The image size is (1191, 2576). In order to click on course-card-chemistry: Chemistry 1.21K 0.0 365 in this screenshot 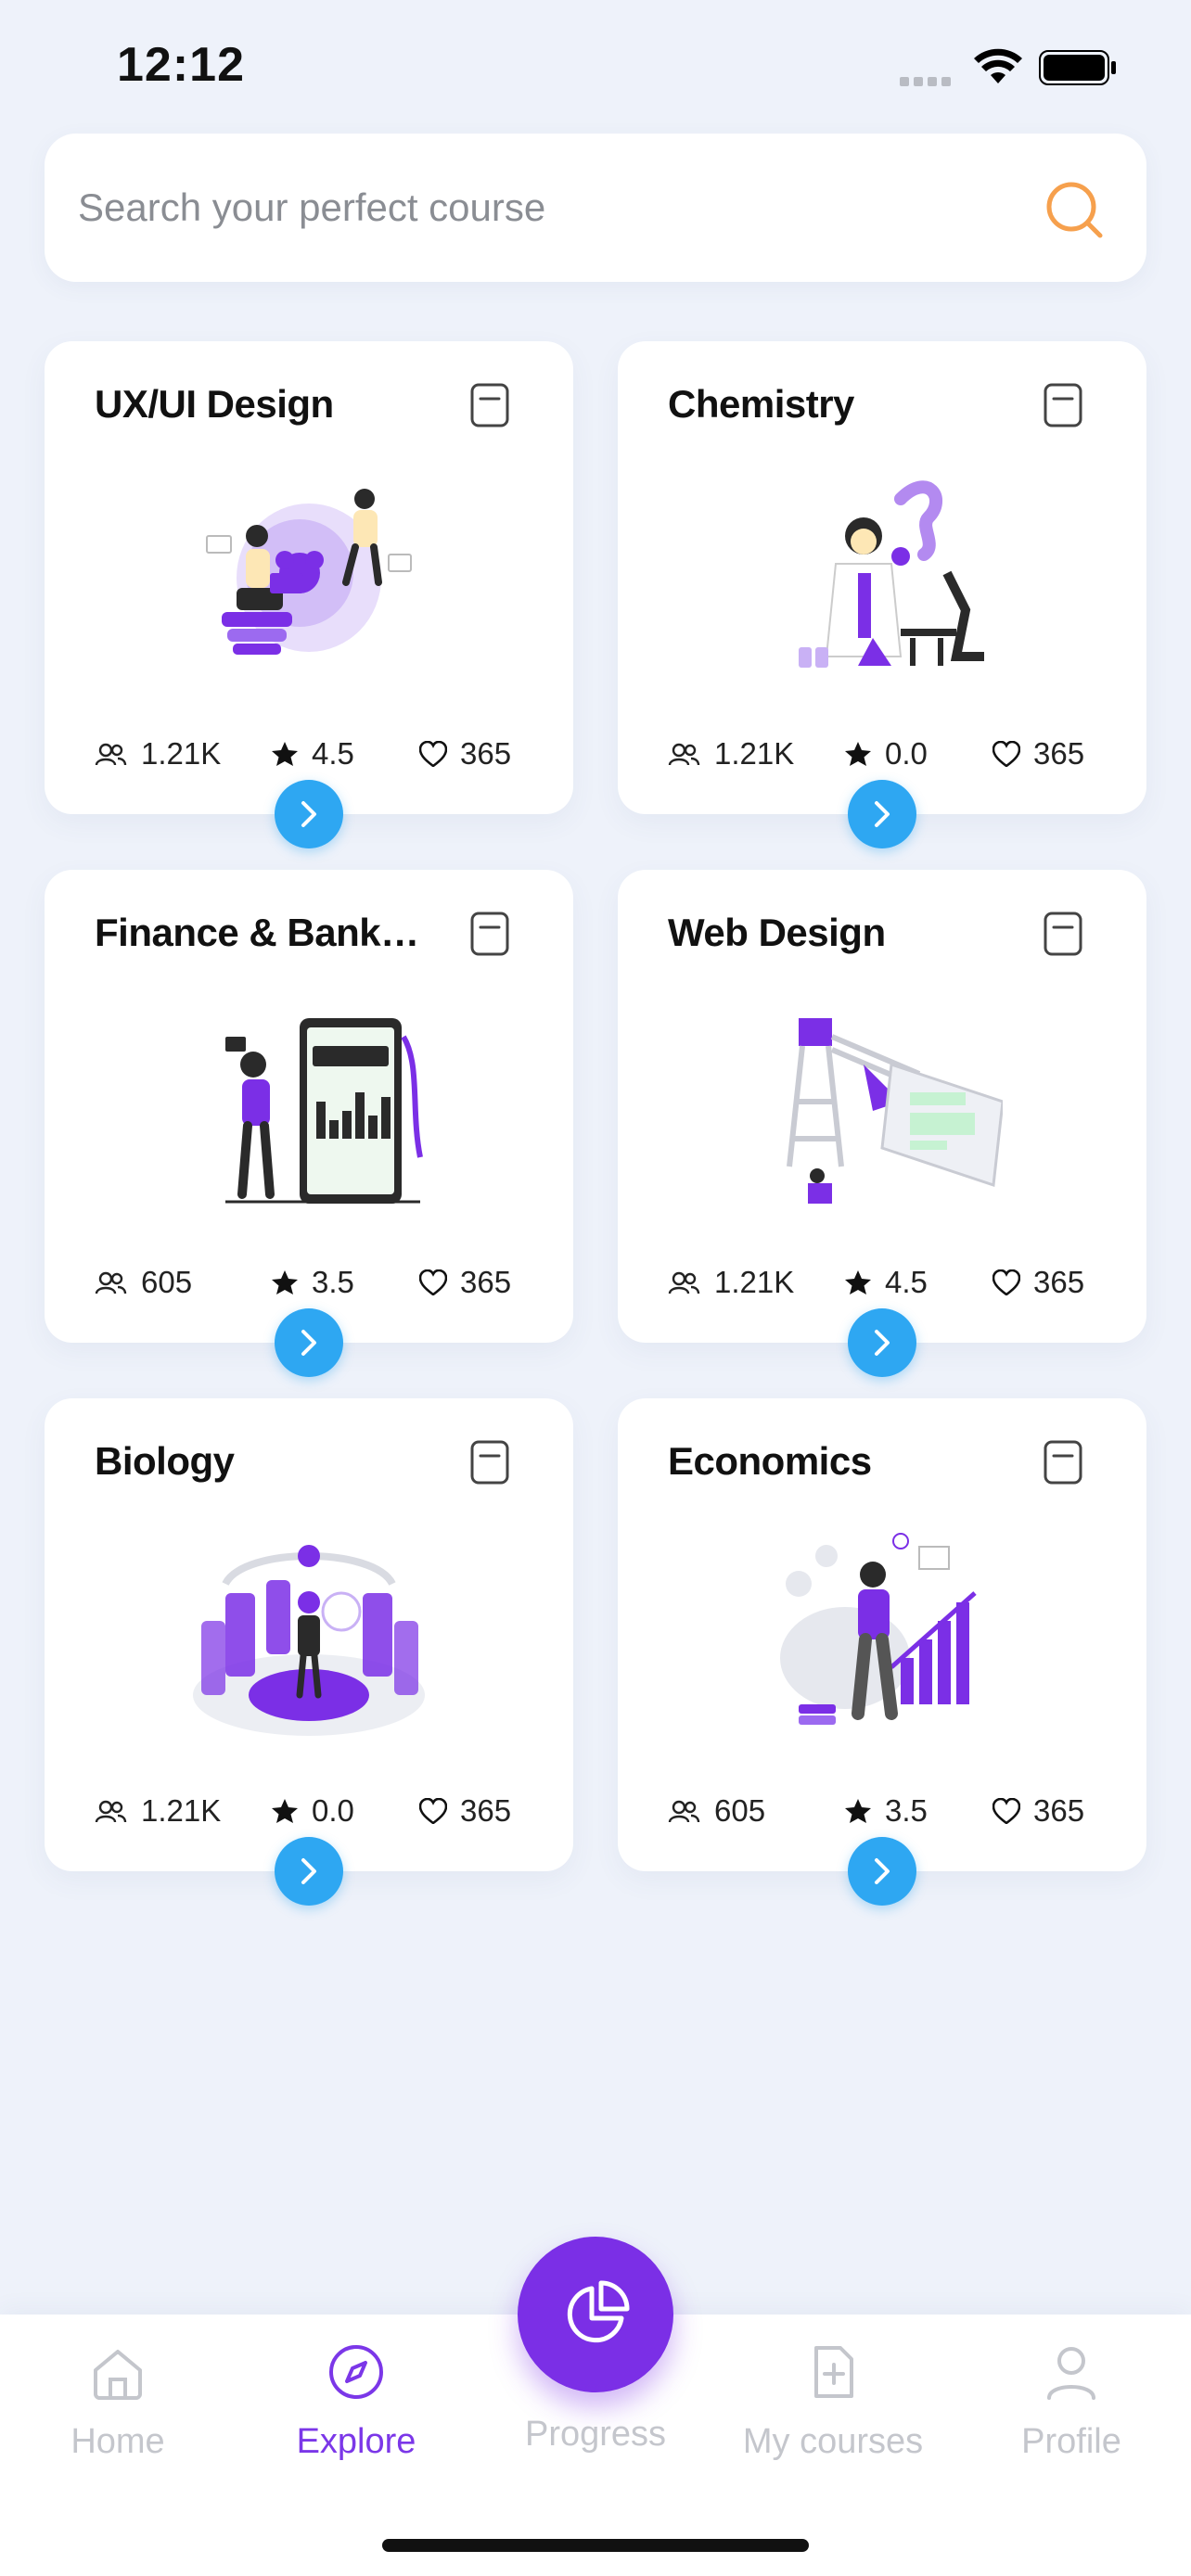, I will do `click(882, 595)`.